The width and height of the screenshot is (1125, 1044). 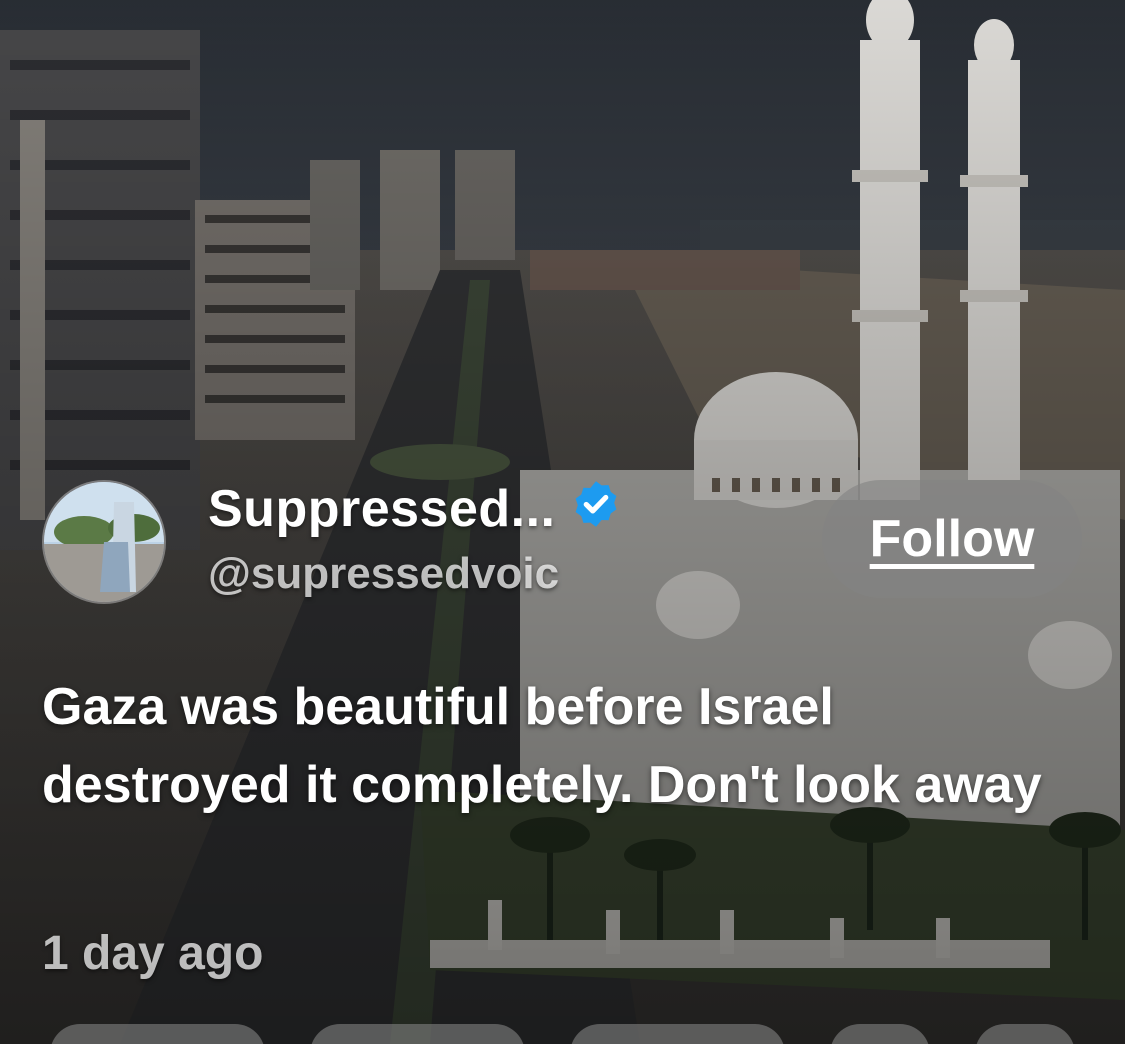 I want to click on post-author-row: Suppressed... @supressedvoic Follow, so click(x=564, y=543).